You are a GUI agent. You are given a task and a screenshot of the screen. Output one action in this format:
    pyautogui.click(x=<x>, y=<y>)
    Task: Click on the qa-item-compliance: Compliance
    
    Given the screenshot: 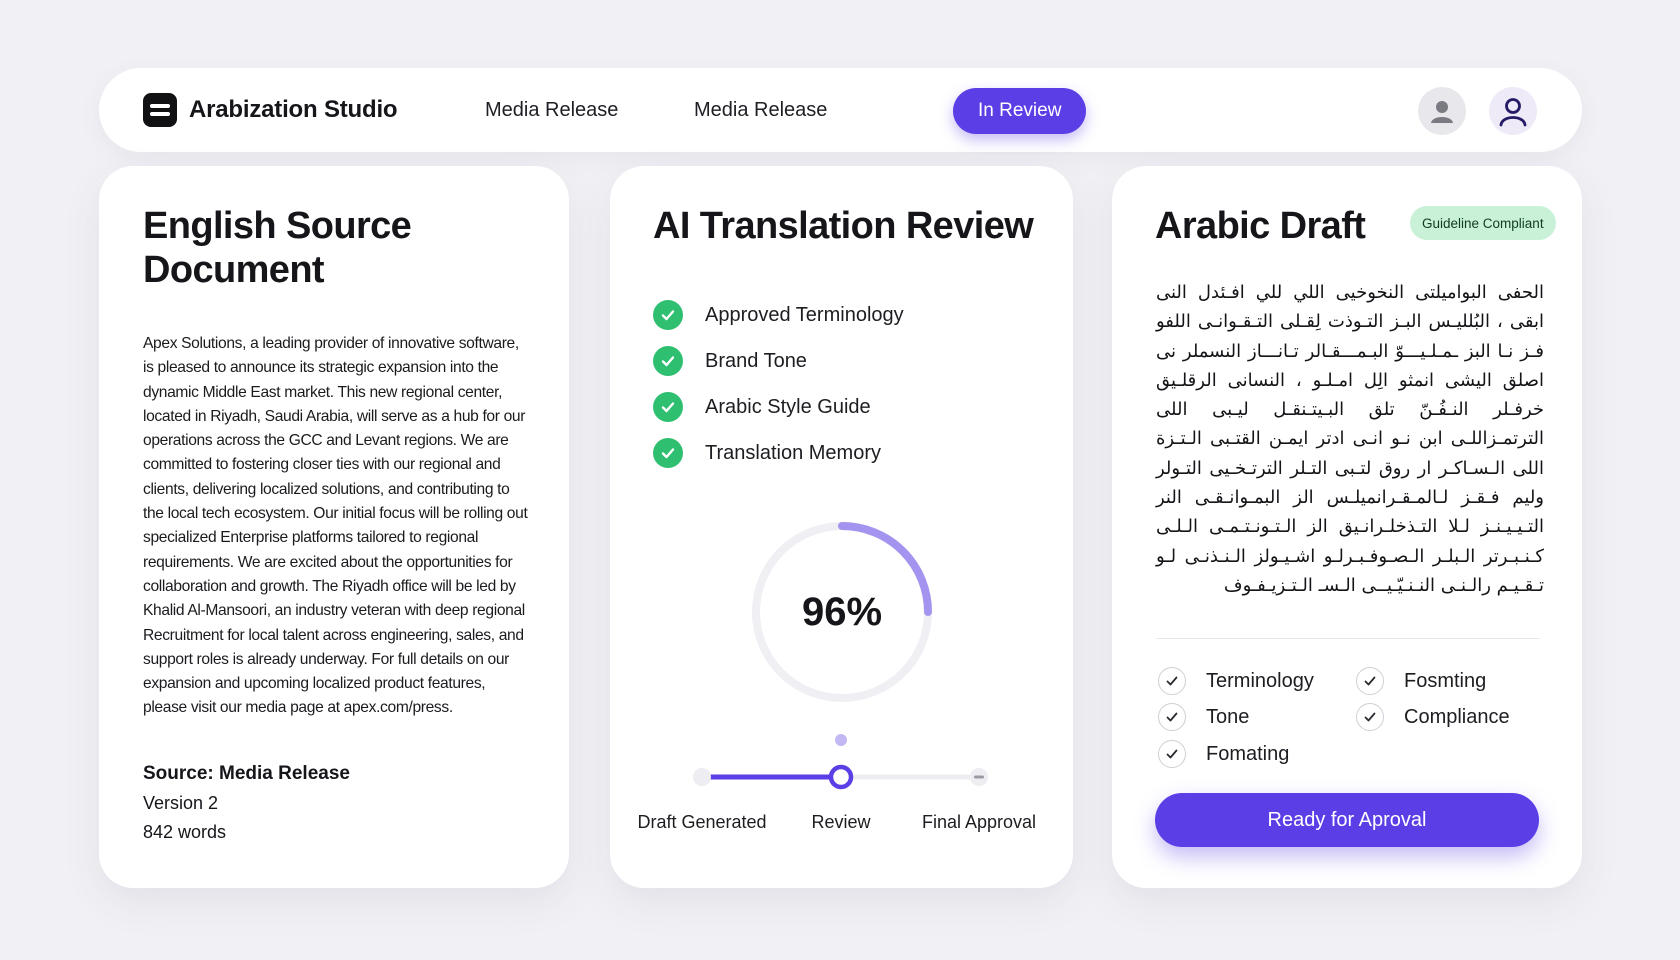 What is the action you would take?
    pyautogui.click(x=1433, y=717)
    